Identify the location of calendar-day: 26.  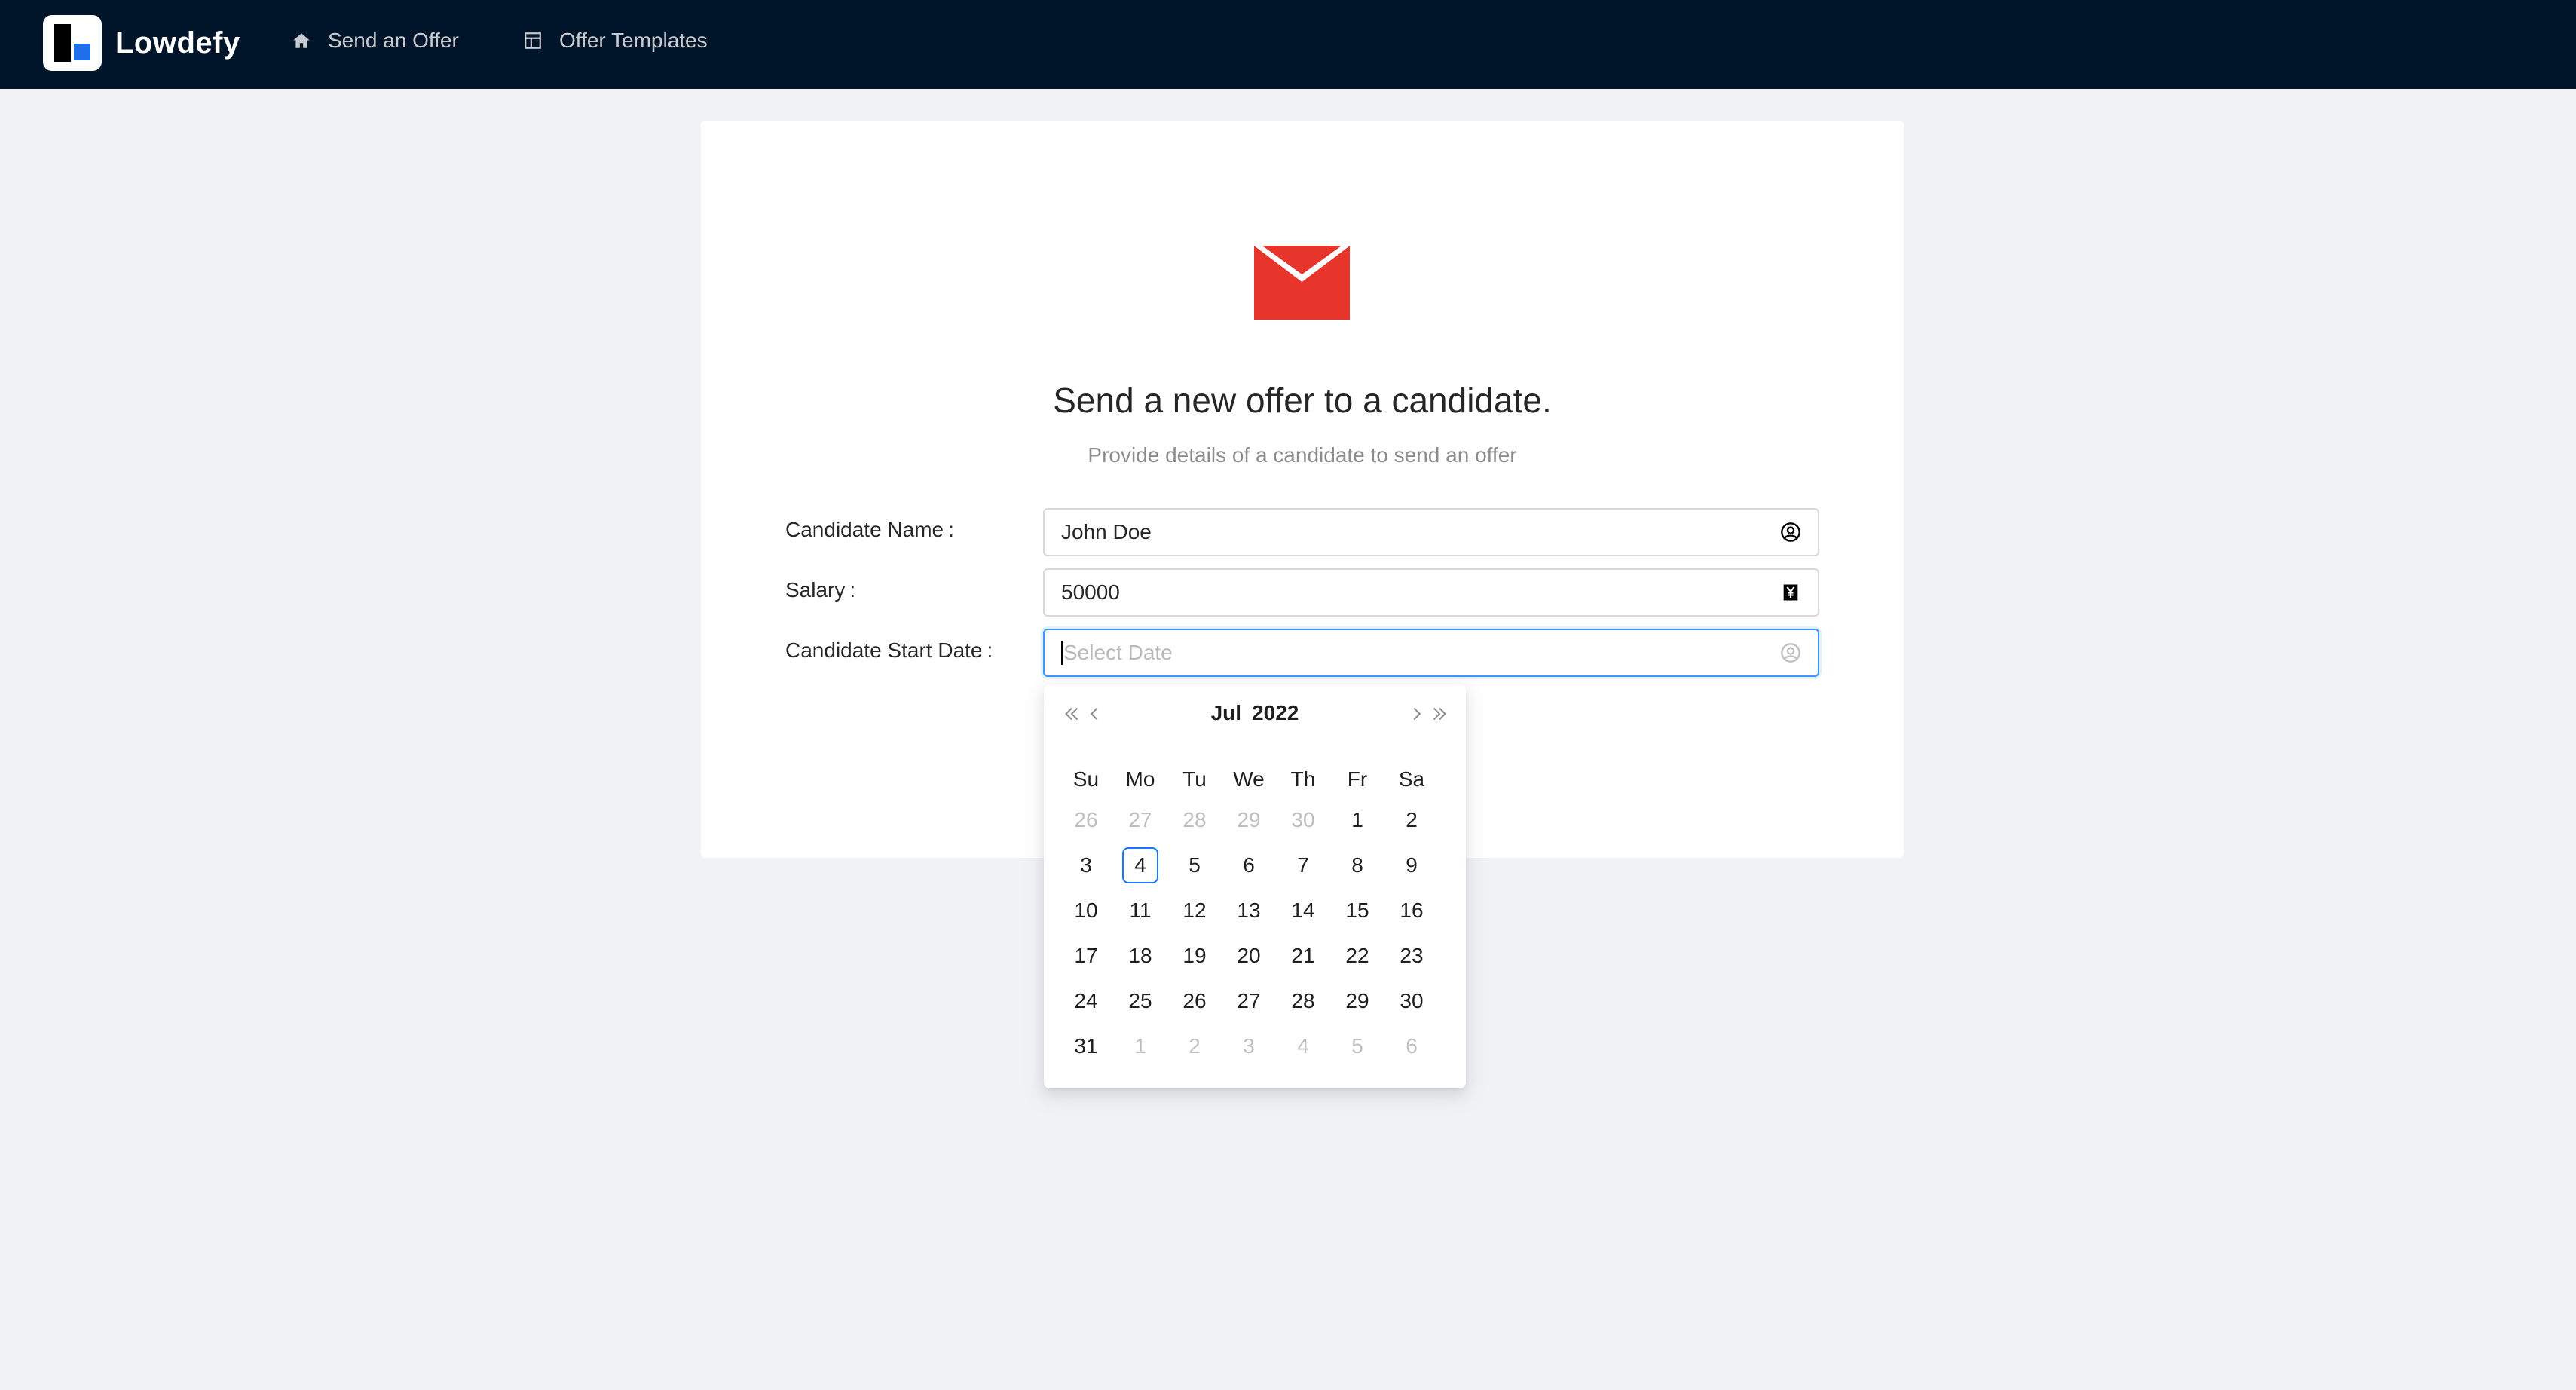
(1194, 1001).